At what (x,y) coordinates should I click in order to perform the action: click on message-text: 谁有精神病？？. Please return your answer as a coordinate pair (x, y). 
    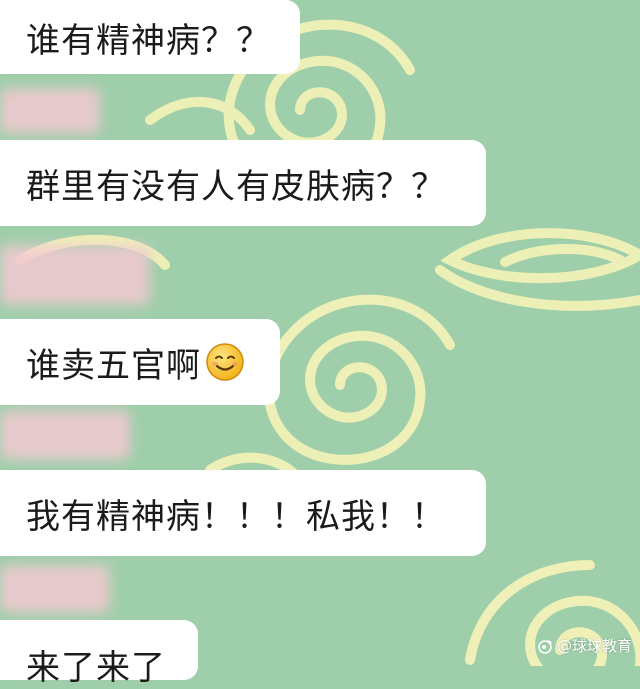
    Looking at the image, I should click on (148, 40).